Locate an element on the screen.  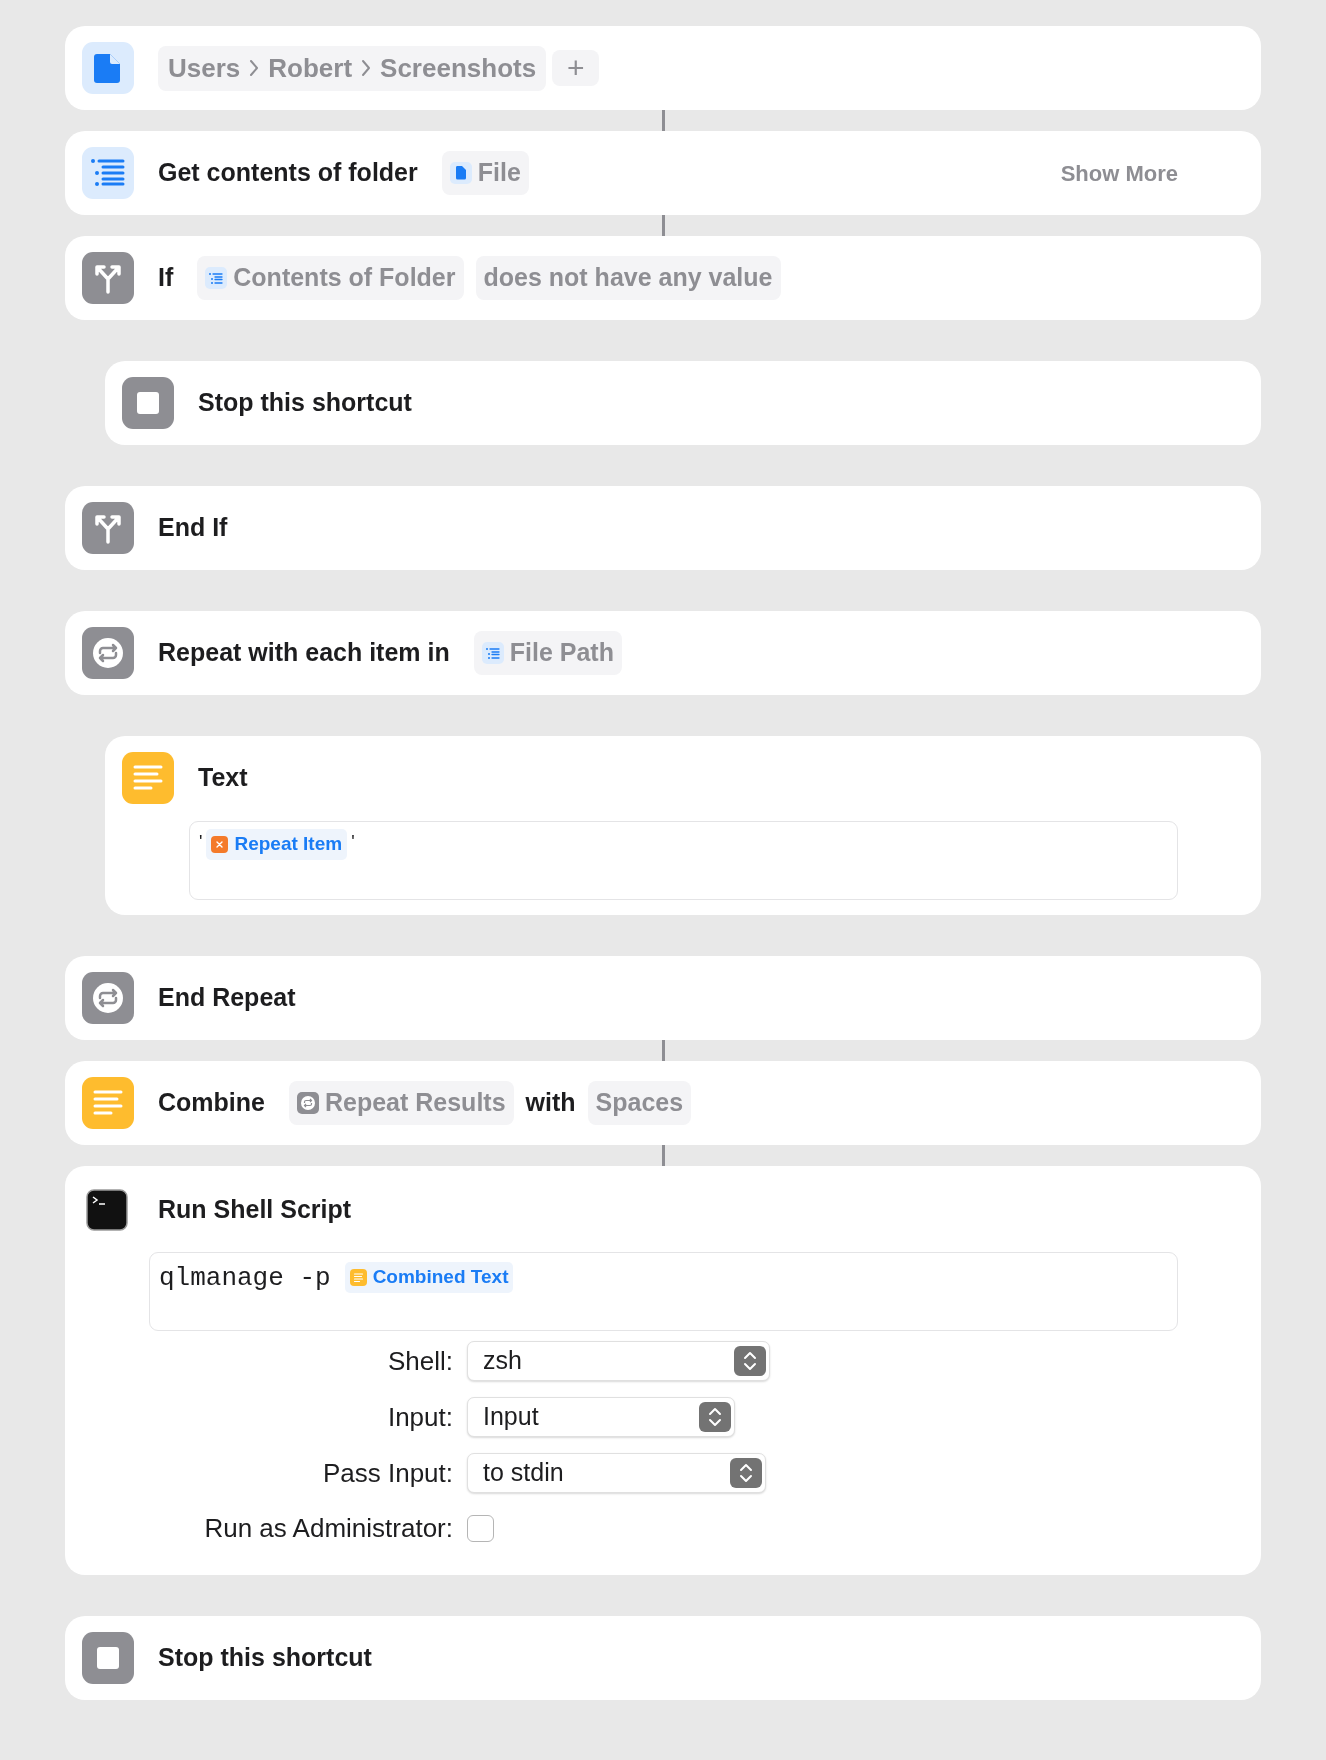
select-menu: zsh is located at coordinates (618, 1361).